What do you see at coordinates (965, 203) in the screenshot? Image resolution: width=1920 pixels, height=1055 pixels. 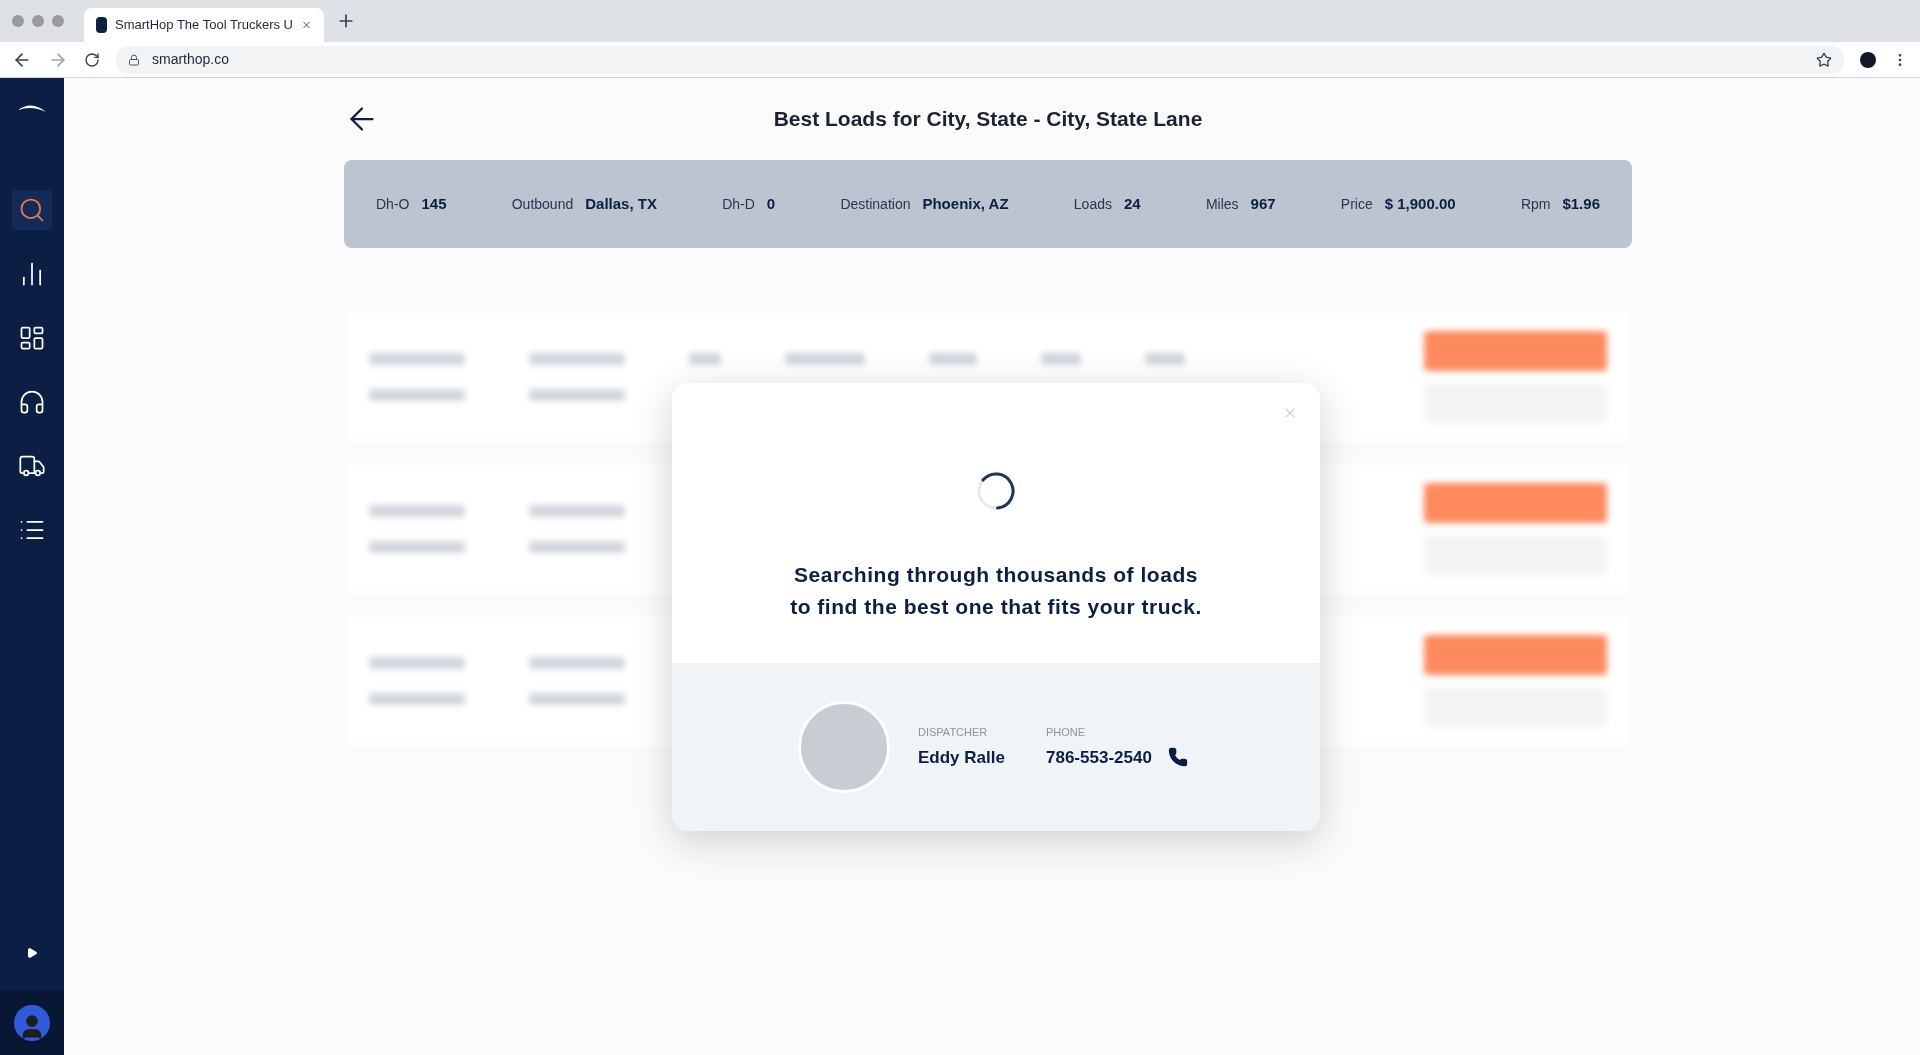 I see `summary-value: Phoenix, AZ` at bounding box center [965, 203].